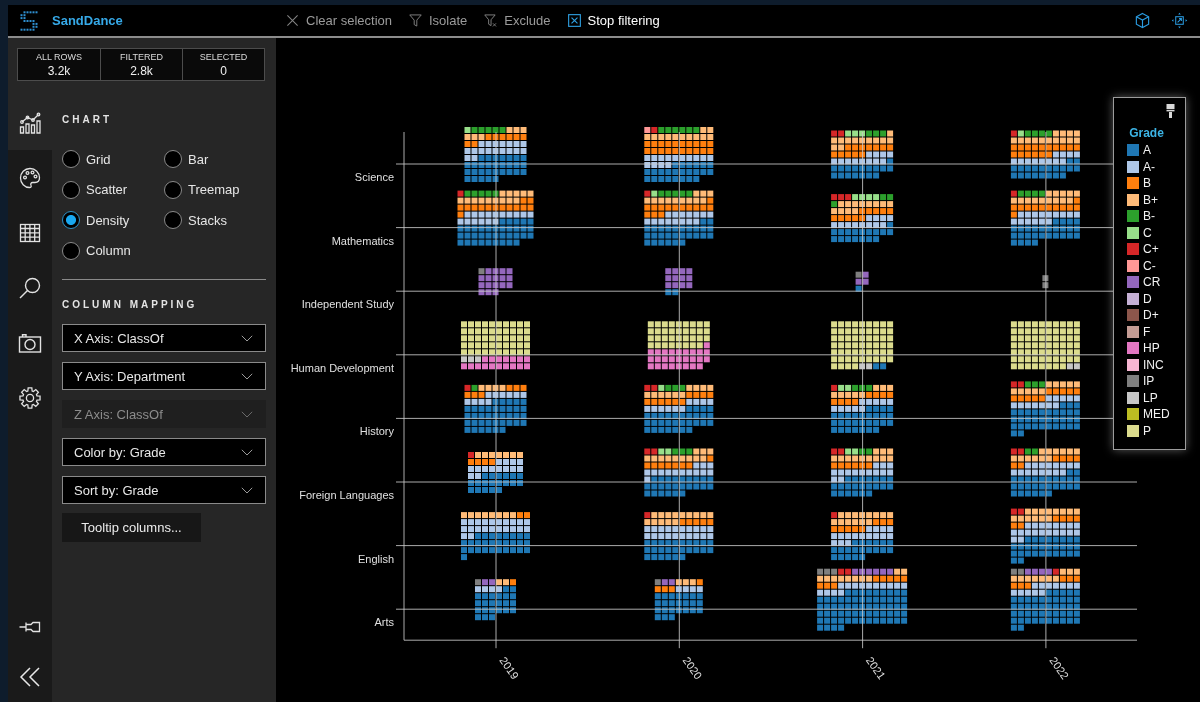 This screenshot has width=1200, height=702. What do you see at coordinates (164, 338) in the screenshot?
I see `dropdown: X Axis: ClassOf` at bounding box center [164, 338].